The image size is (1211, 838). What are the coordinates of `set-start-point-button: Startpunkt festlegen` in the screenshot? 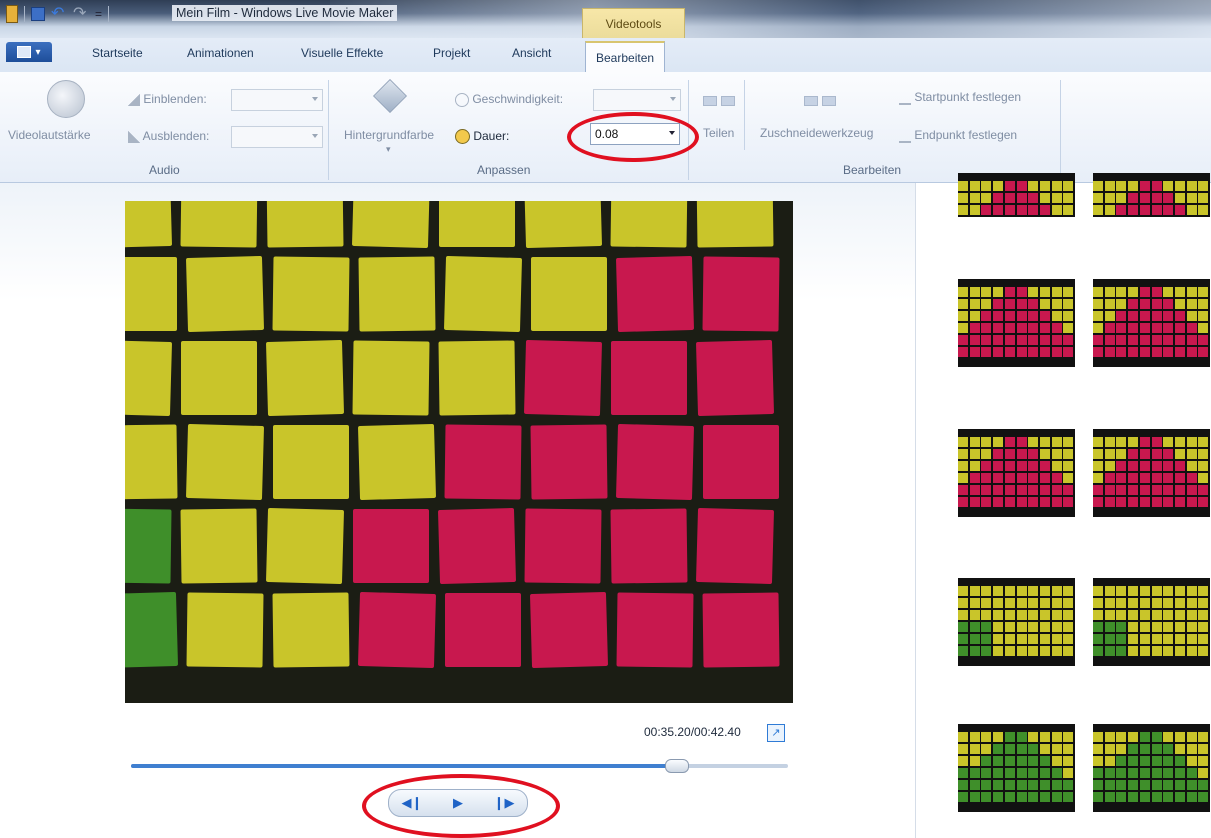 It's located at (960, 97).